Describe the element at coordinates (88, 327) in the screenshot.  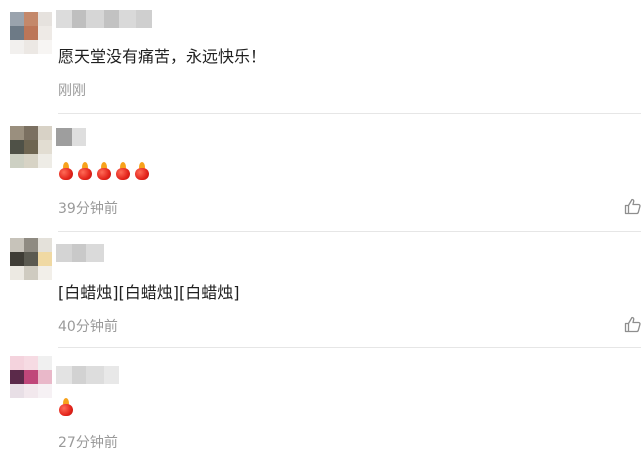
I see `comment-time: 40分钟前` at that location.